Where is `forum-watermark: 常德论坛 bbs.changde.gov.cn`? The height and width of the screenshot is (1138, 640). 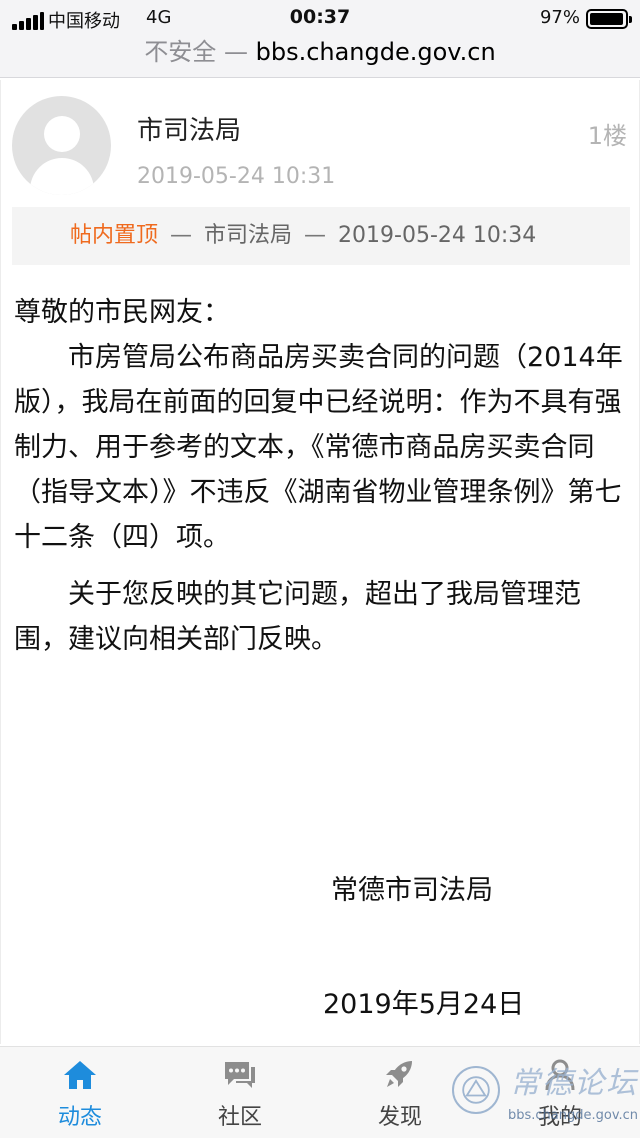
forum-watermark: 常德论坛 bbs.changde.gov.cn is located at coordinates (545, 1094).